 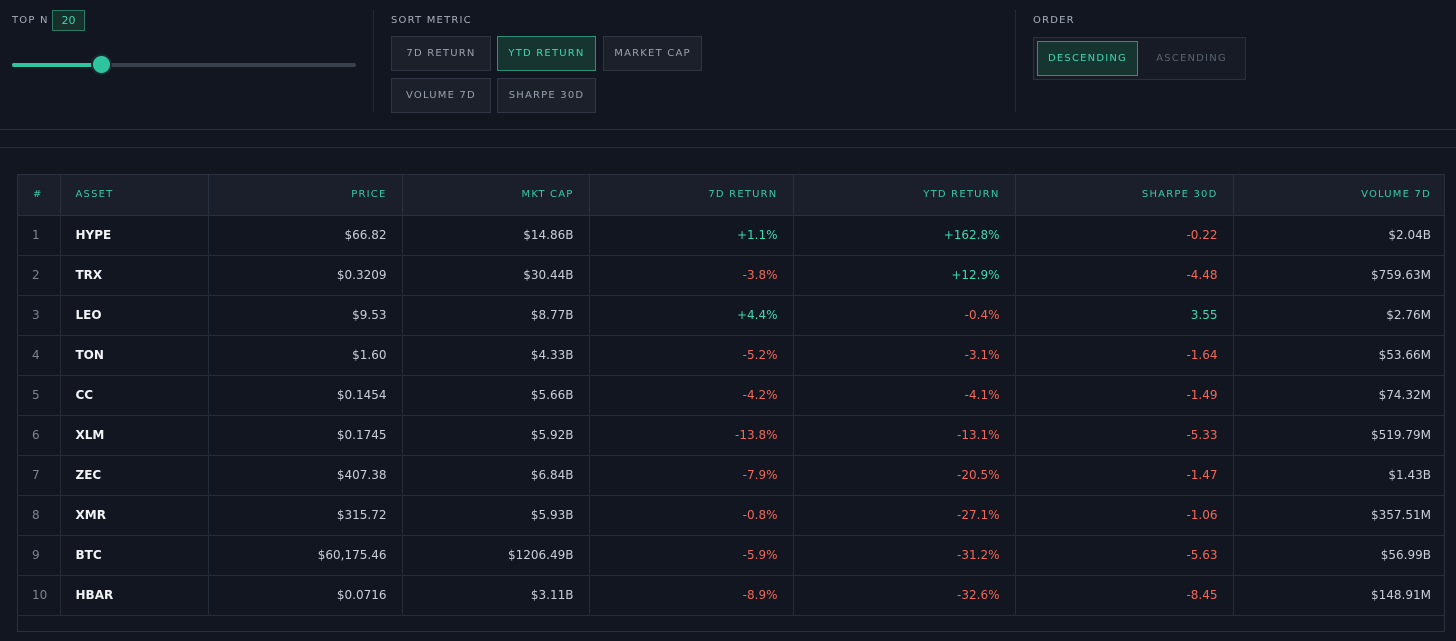 What do you see at coordinates (185, 60) in the screenshot?
I see `top-n-control: TOP N 20` at bounding box center [185, 60].